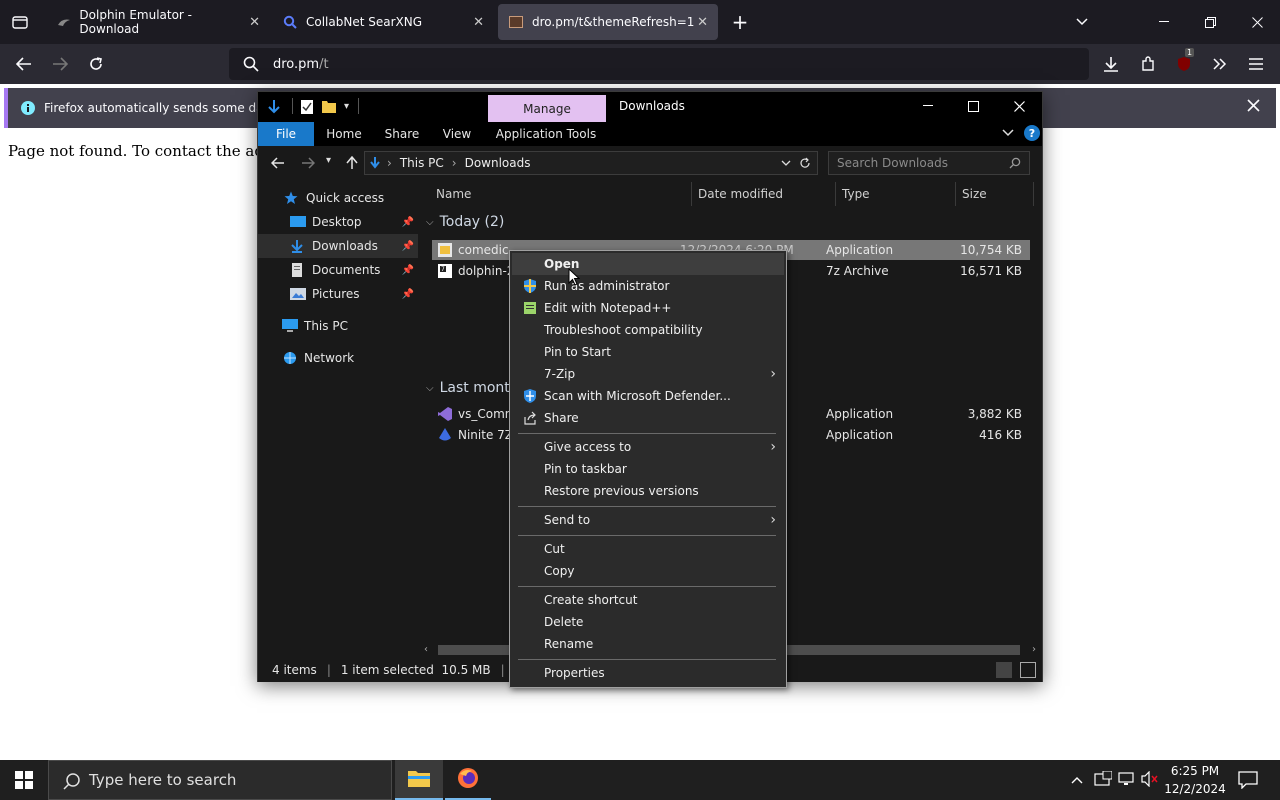 The image size is (1280, 800). What do you see at coordinates (402, 134) in the screenshot?
I see `tab-share: Share` at bounding box center [402, 134].